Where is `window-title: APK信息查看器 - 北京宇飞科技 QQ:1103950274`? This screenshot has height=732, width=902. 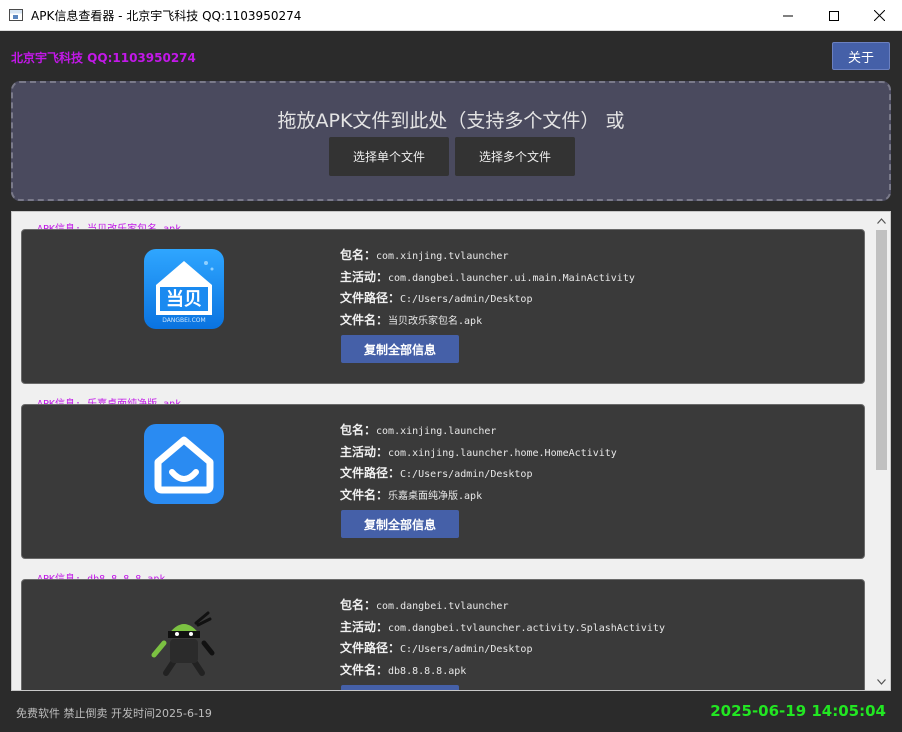
window-title: APK信息查看器 - 北京宇飞科技 QQ:1103950274 is located at coordinates (166, 15).